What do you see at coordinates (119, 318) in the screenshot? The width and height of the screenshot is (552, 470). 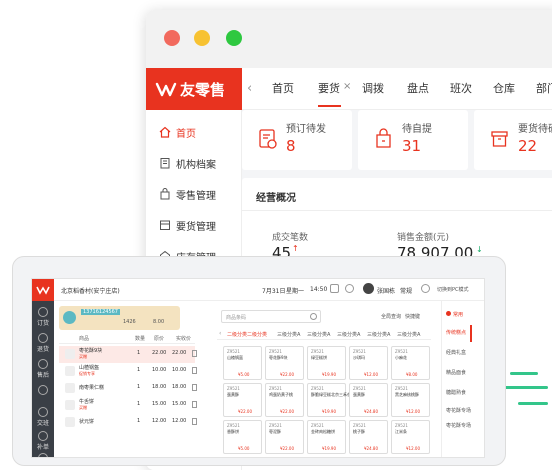 I see `member-card: 13716124567 1426 8.00` at bounding box center [119, 318].